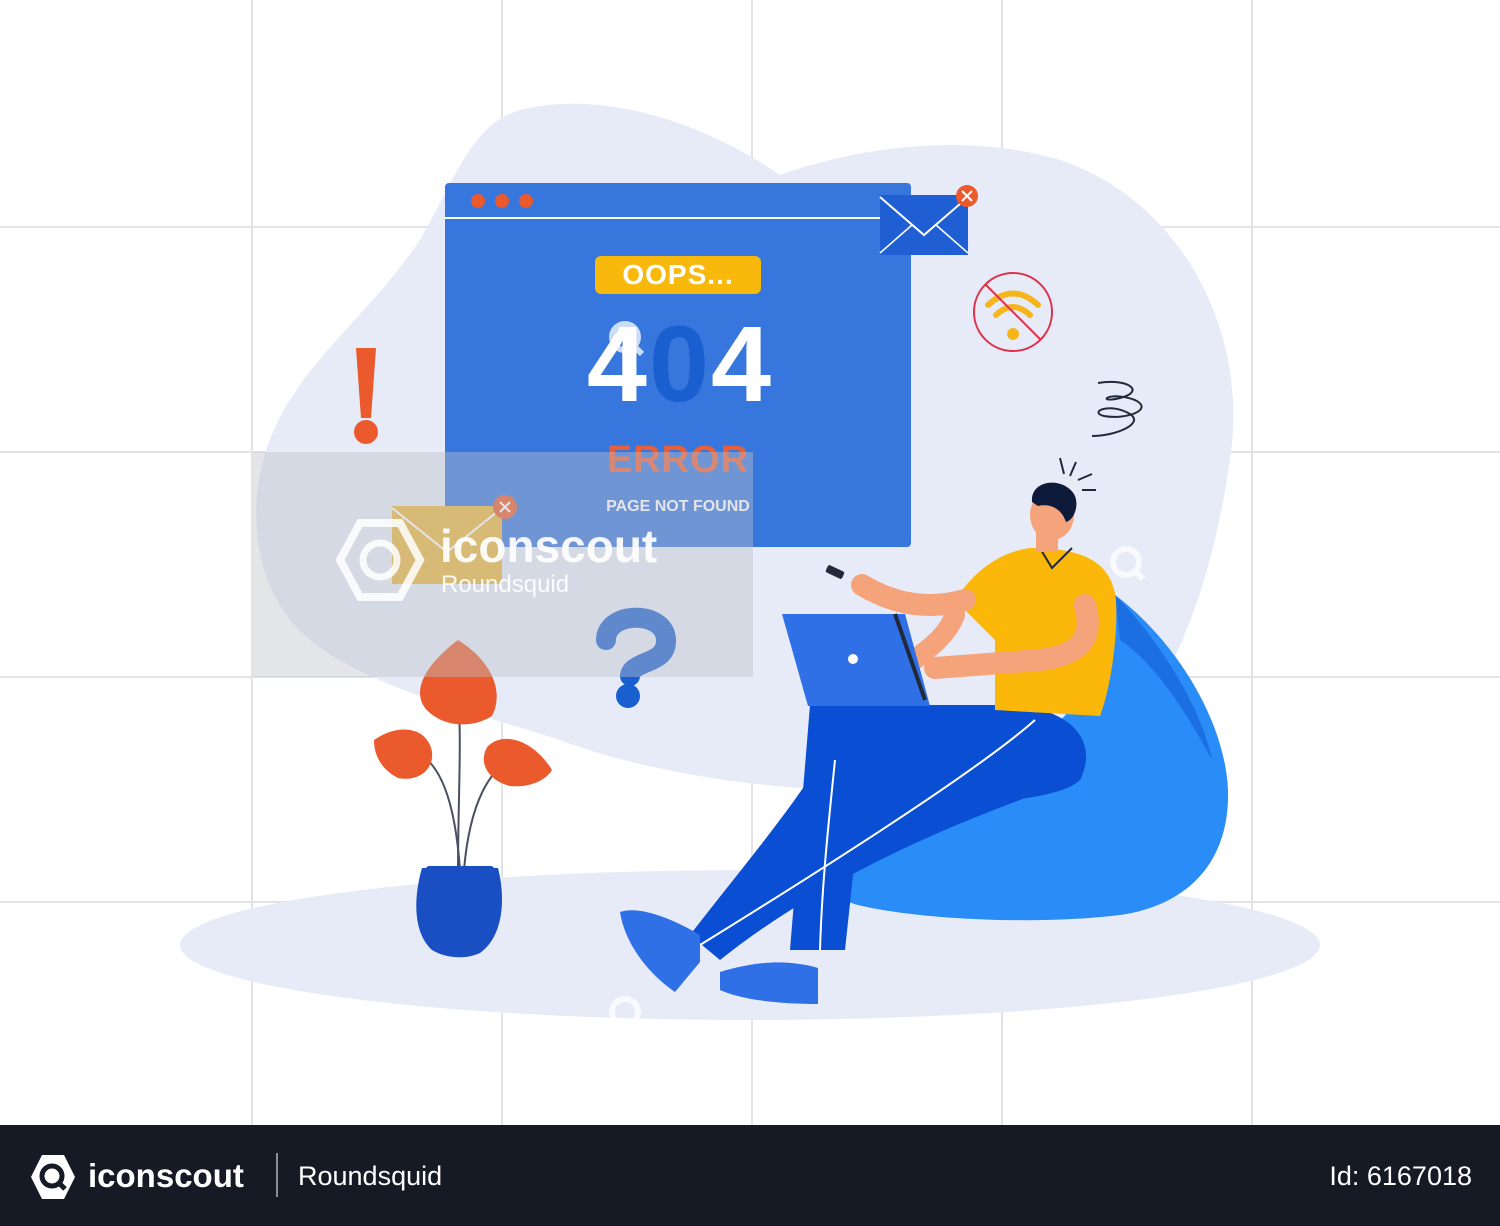 The image size is (1500, 1226). I want to click on iconscout-logo-icon, so click(53, 1177).